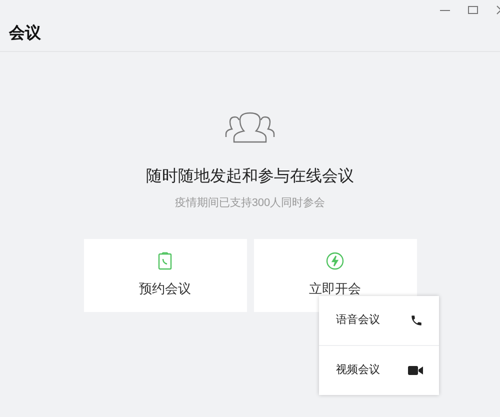 This screenshot has height=417, width=500. I want to click on window-title: 会议, so click(25, 33).